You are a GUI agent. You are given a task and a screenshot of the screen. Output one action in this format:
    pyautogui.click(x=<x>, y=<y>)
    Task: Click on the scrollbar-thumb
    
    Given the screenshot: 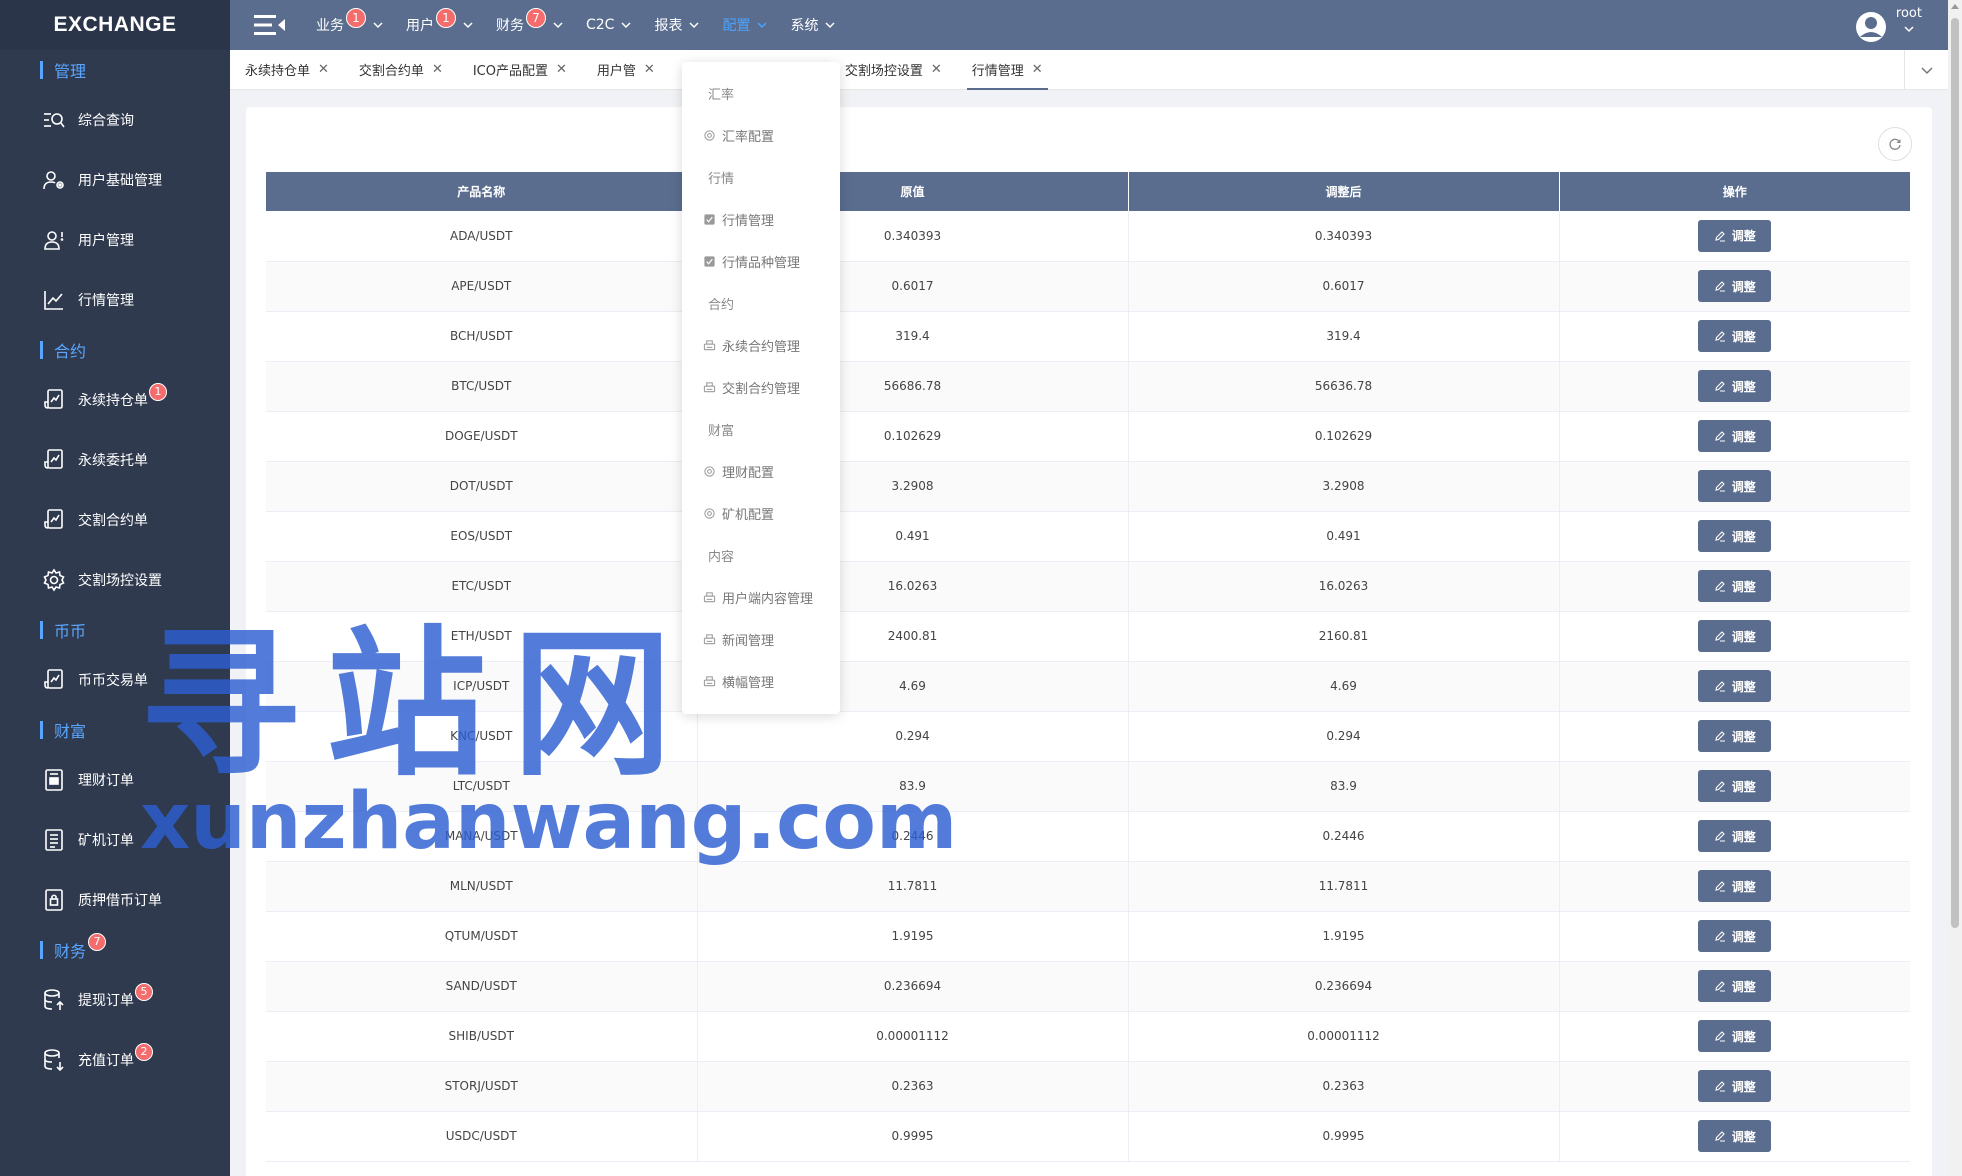 What is the action you would take?
    pyautogui.click(x=1955, y=473)
    